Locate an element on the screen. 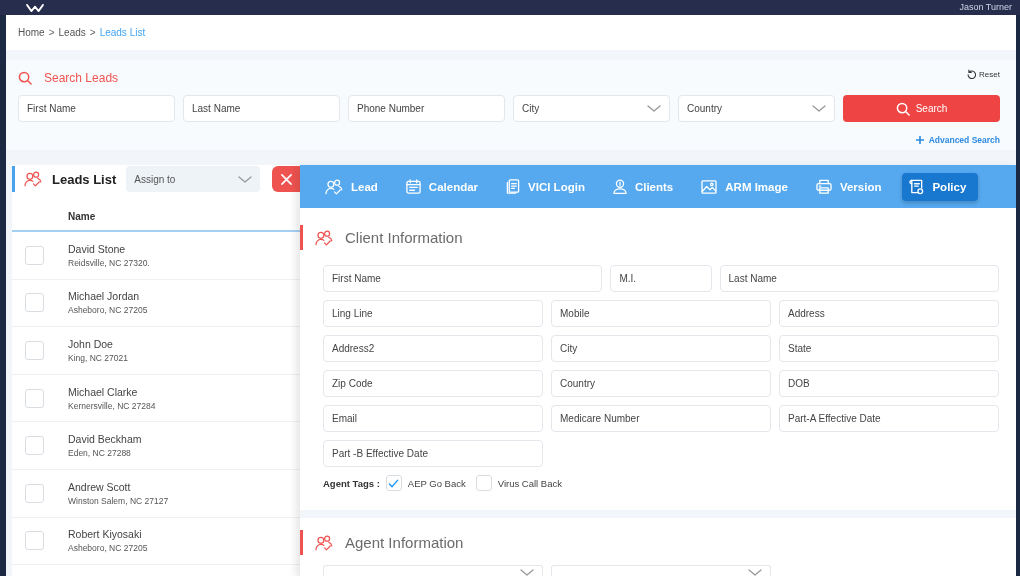 This screenshot has width=1020, height=576. input-field: DOB is located at coordinates (889, 383).